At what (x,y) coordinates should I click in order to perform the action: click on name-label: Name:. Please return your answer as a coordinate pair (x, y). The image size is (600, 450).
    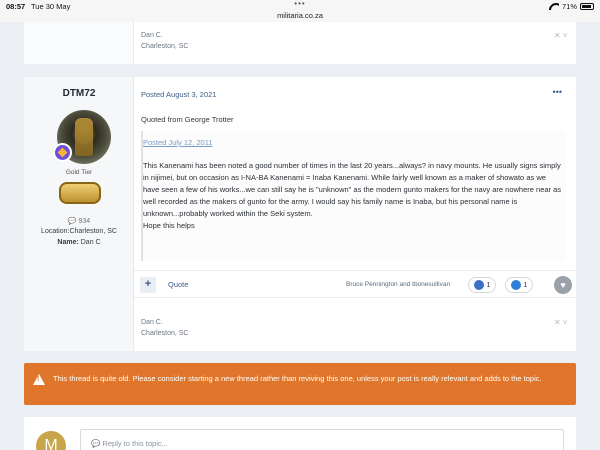
    Looking at the image, I should click on (68, 242).